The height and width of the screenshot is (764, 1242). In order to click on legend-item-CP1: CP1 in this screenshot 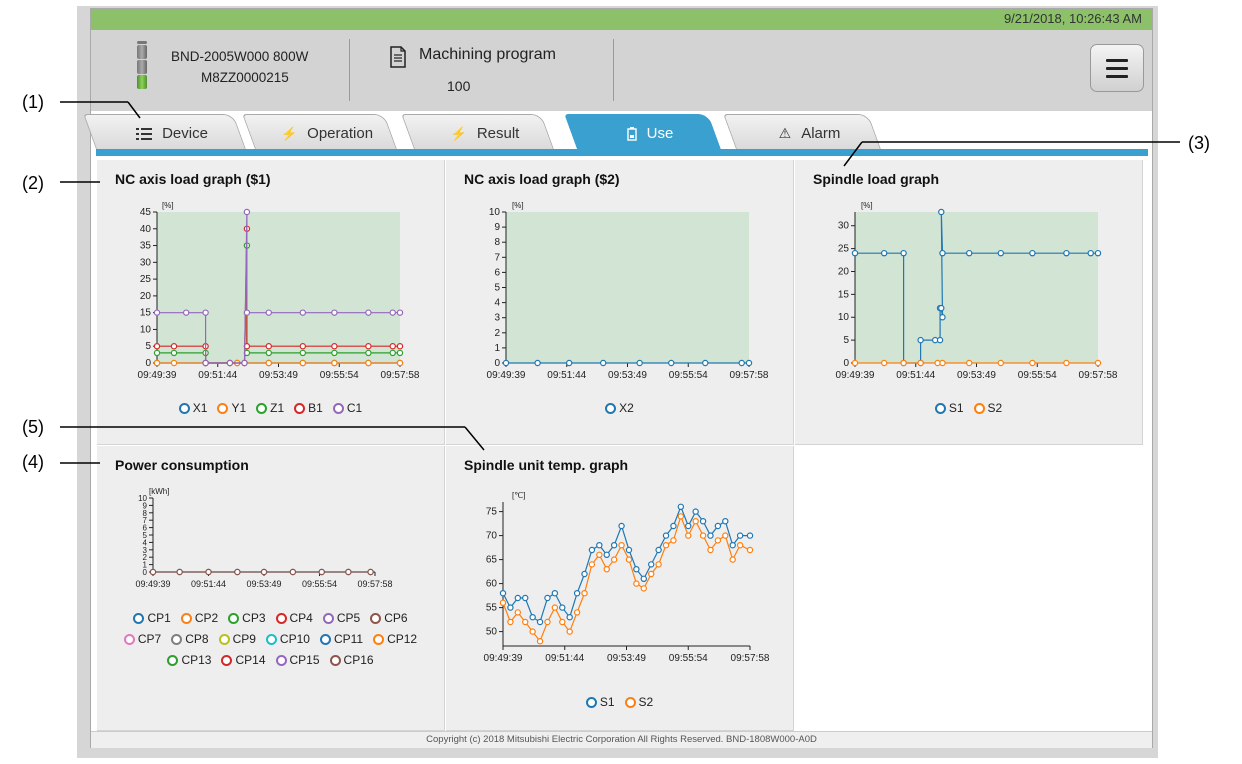, I will do `click(152, 618)`.